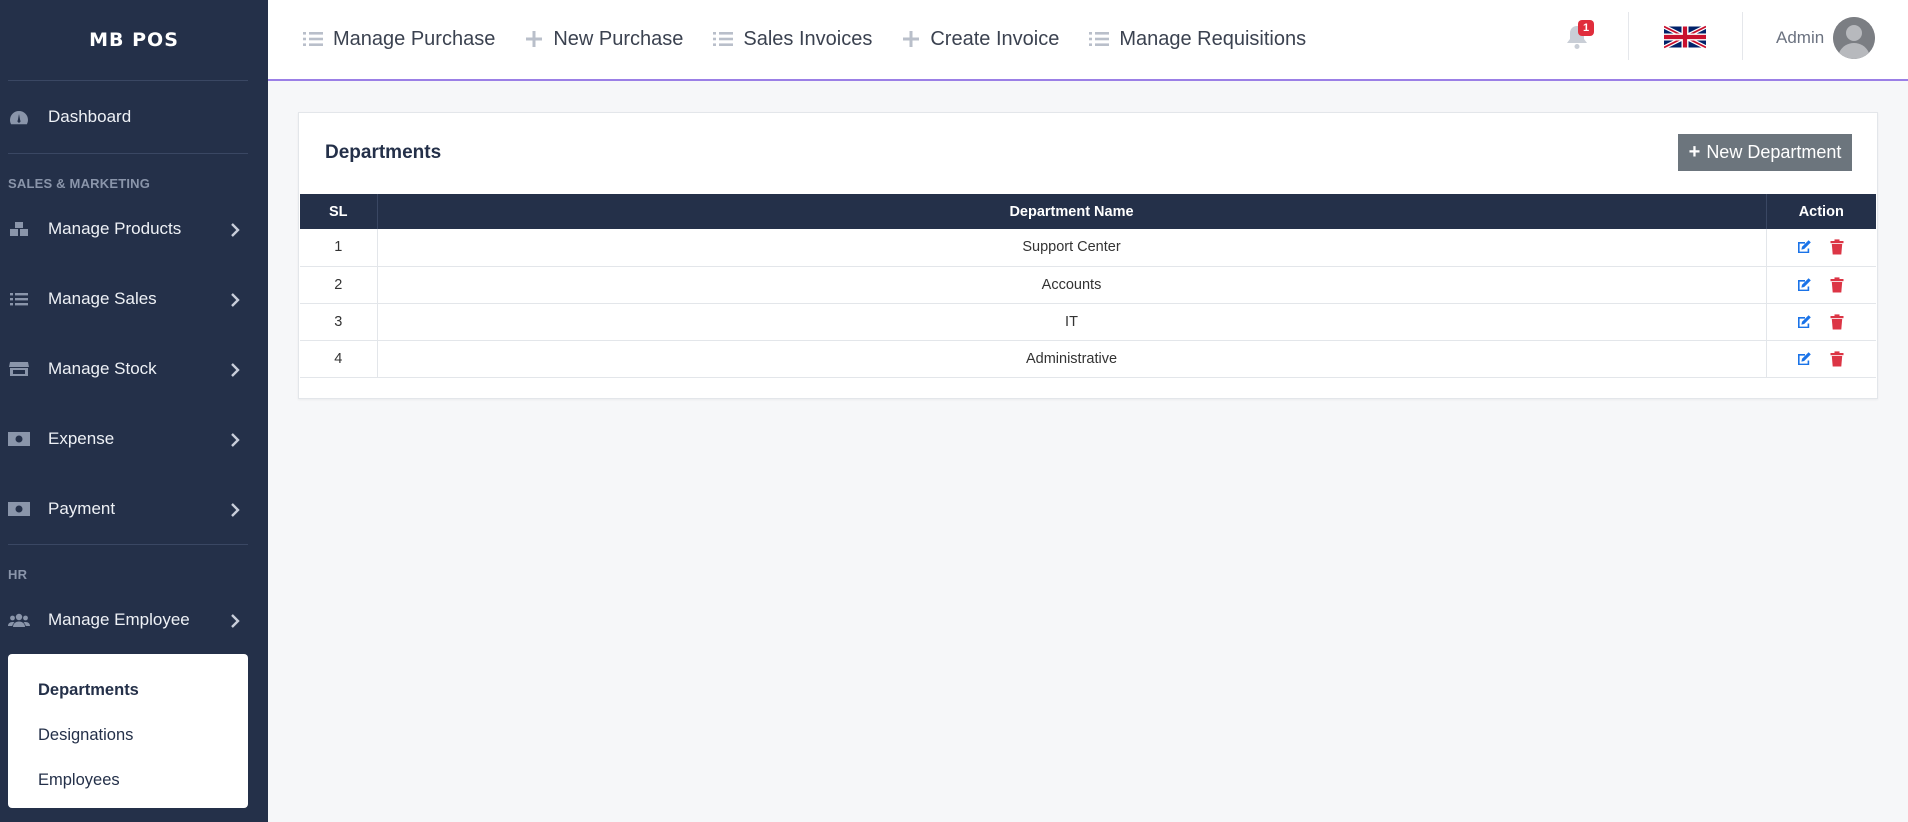 This screenshot has height=822, width=1908. I want to click on sidebar-item-manage-stock: Manage Stock, so click(134, 369).